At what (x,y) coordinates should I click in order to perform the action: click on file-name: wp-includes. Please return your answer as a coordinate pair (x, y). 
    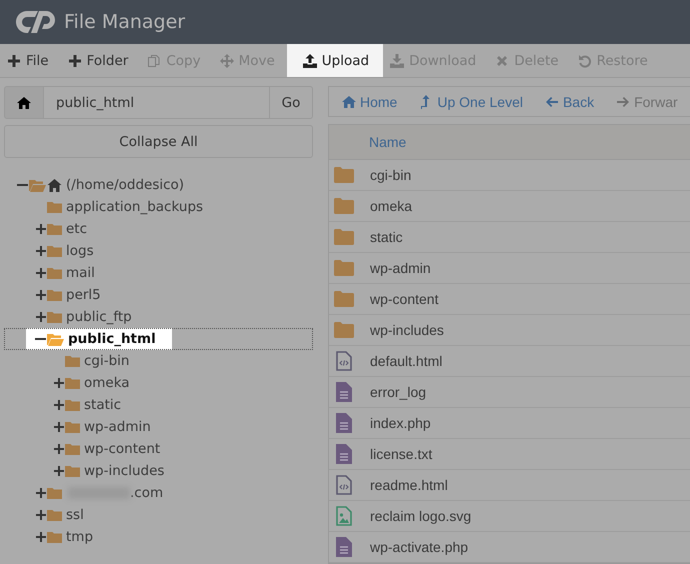
    Looking at the image, I should click on (407, 330).